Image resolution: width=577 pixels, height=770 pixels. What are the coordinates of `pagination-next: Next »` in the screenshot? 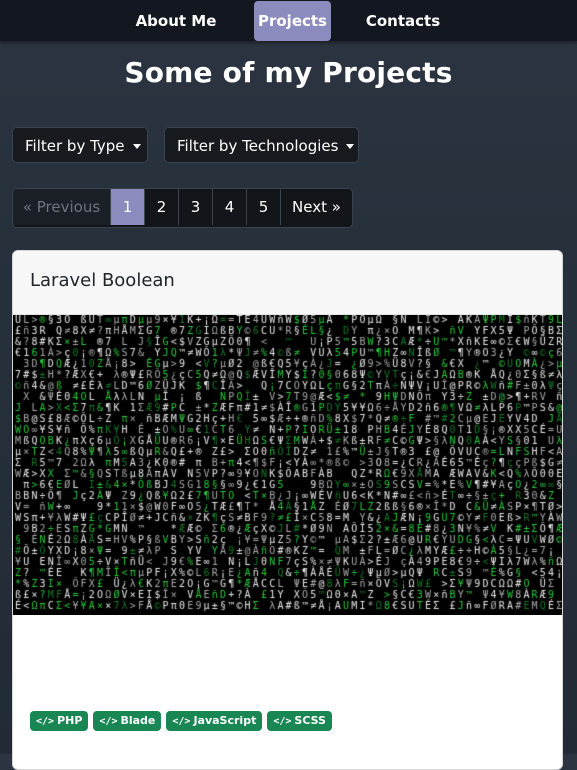 It's located at (316, 207).